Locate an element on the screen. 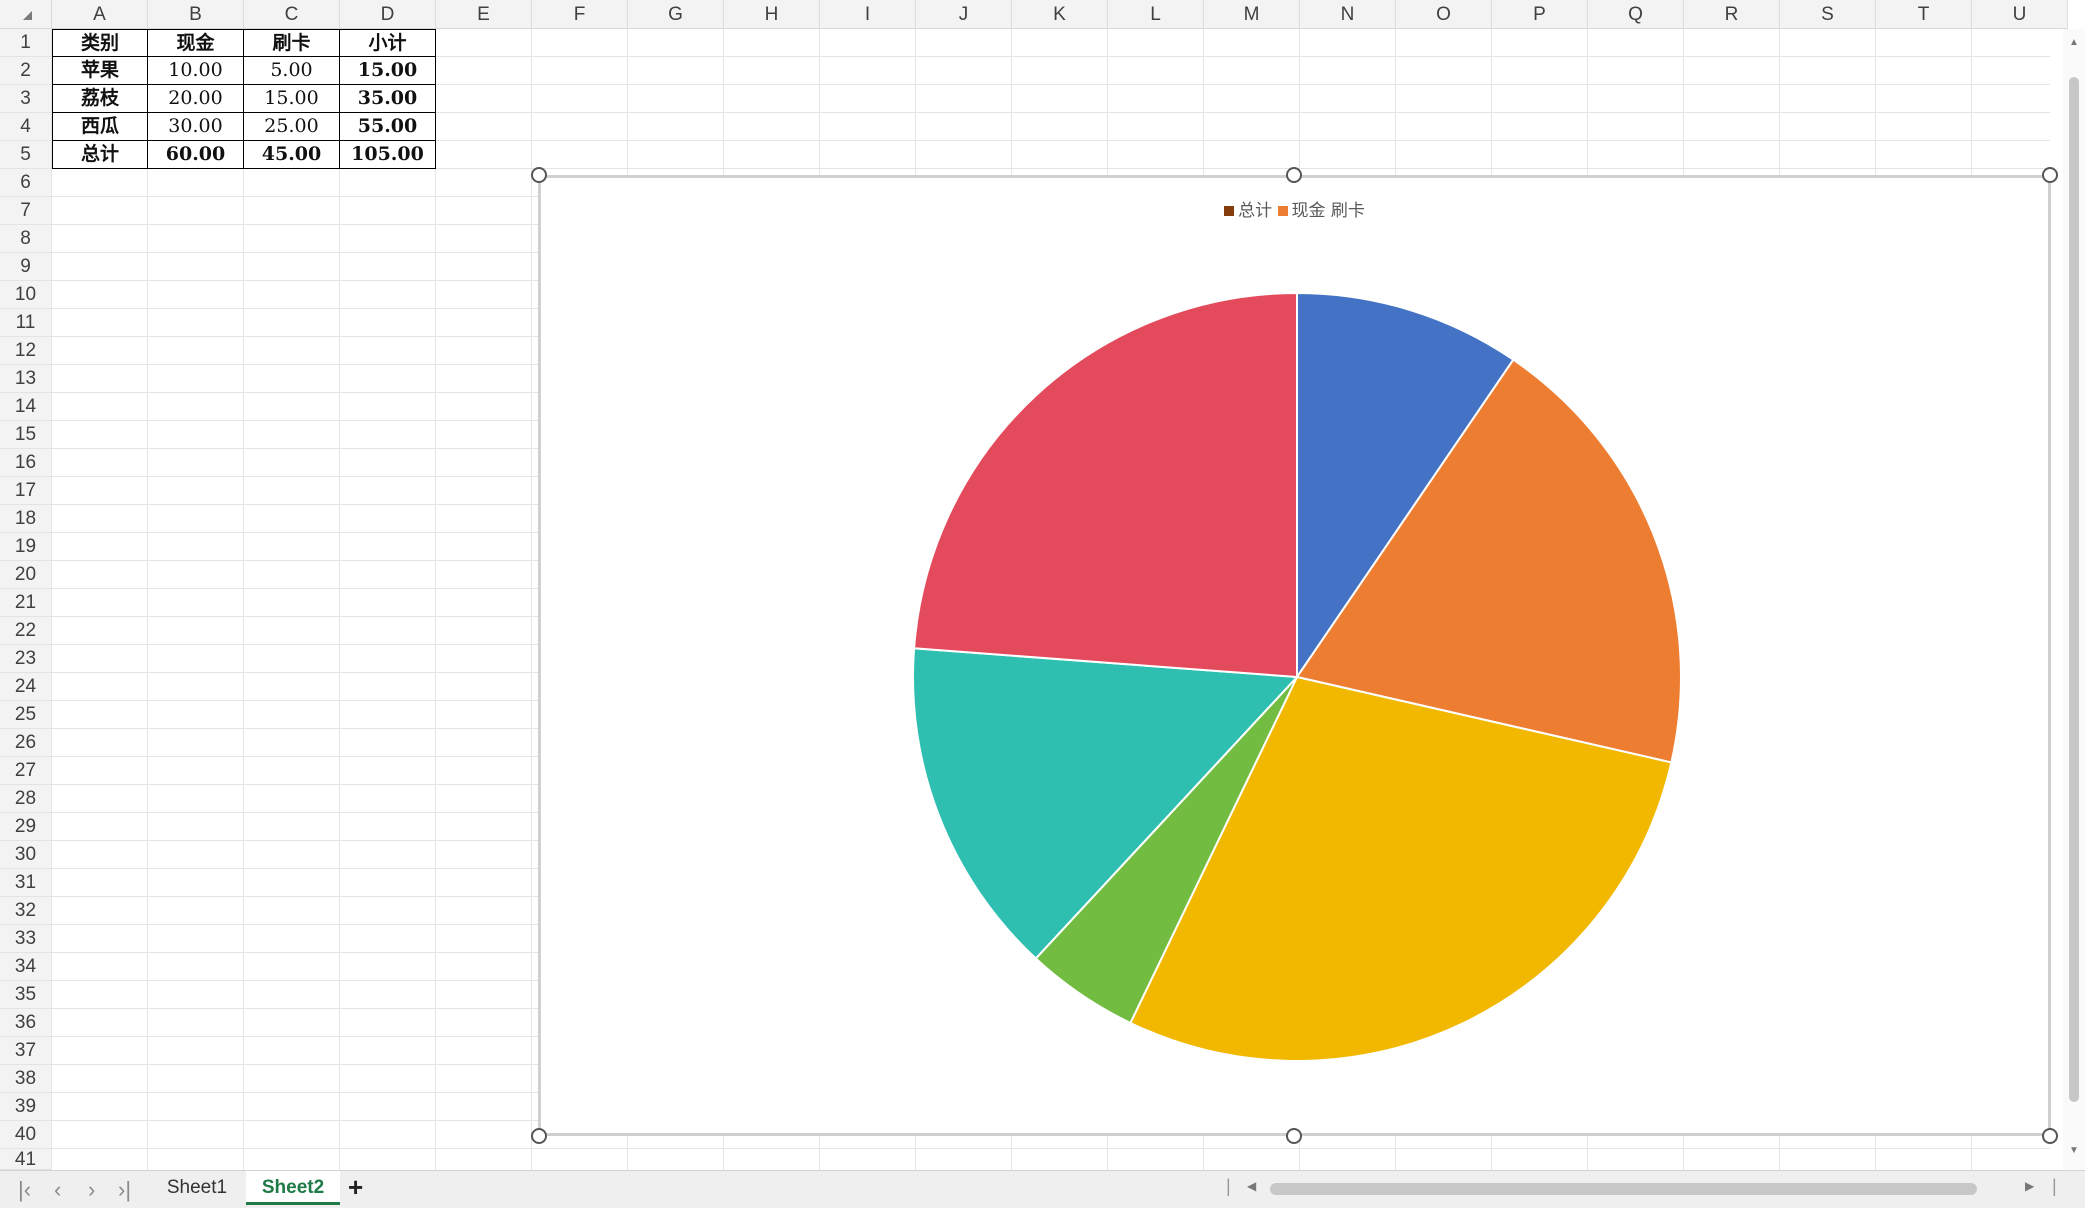  last-sheet-icon: ›| is located at coordinates (124, 1190).